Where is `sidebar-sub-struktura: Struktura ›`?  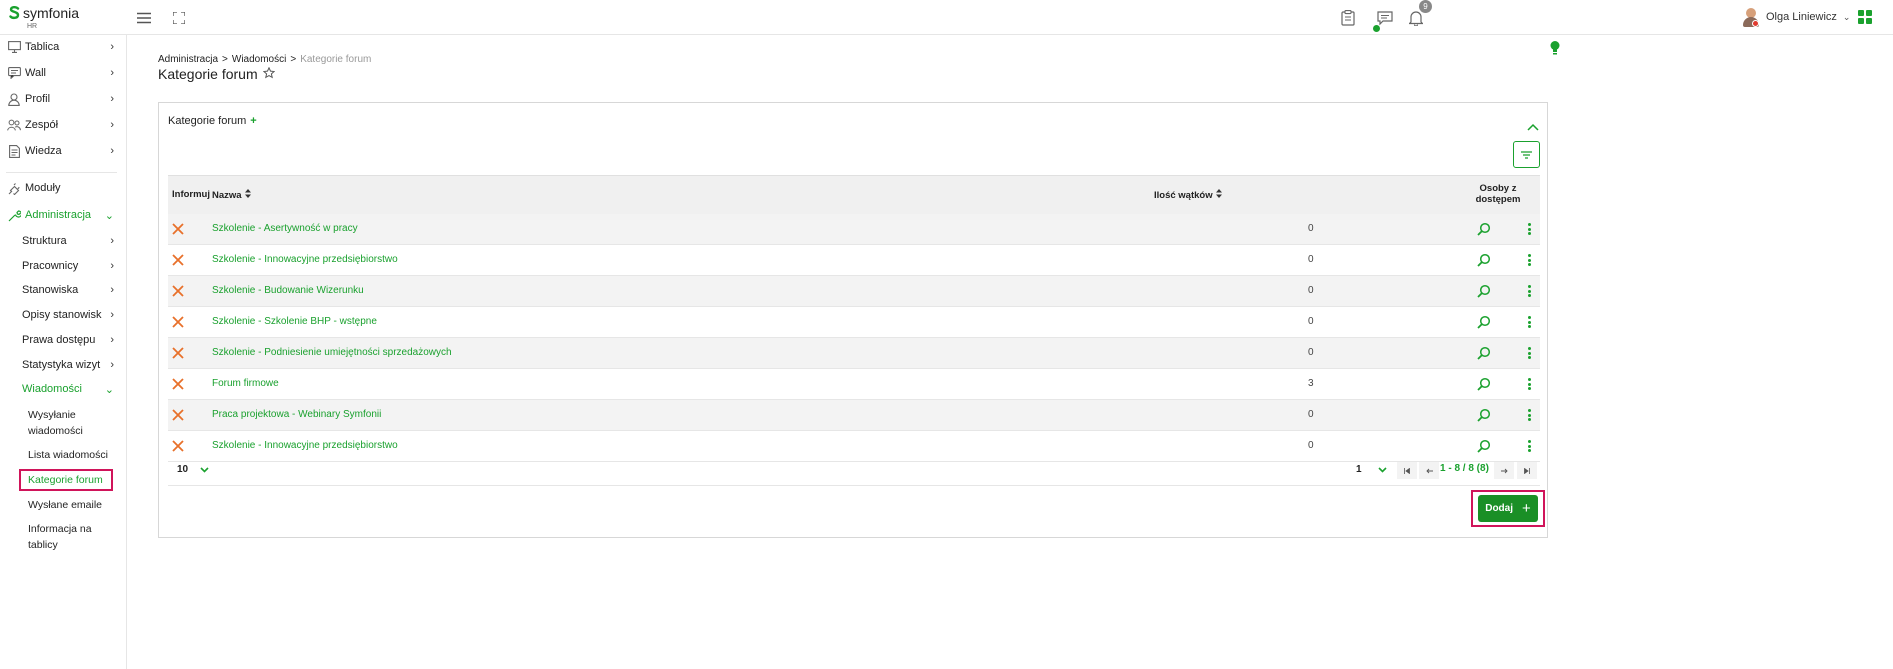
sidebar-sub-struktura: Struktura › is located at coordinates (74, 241).